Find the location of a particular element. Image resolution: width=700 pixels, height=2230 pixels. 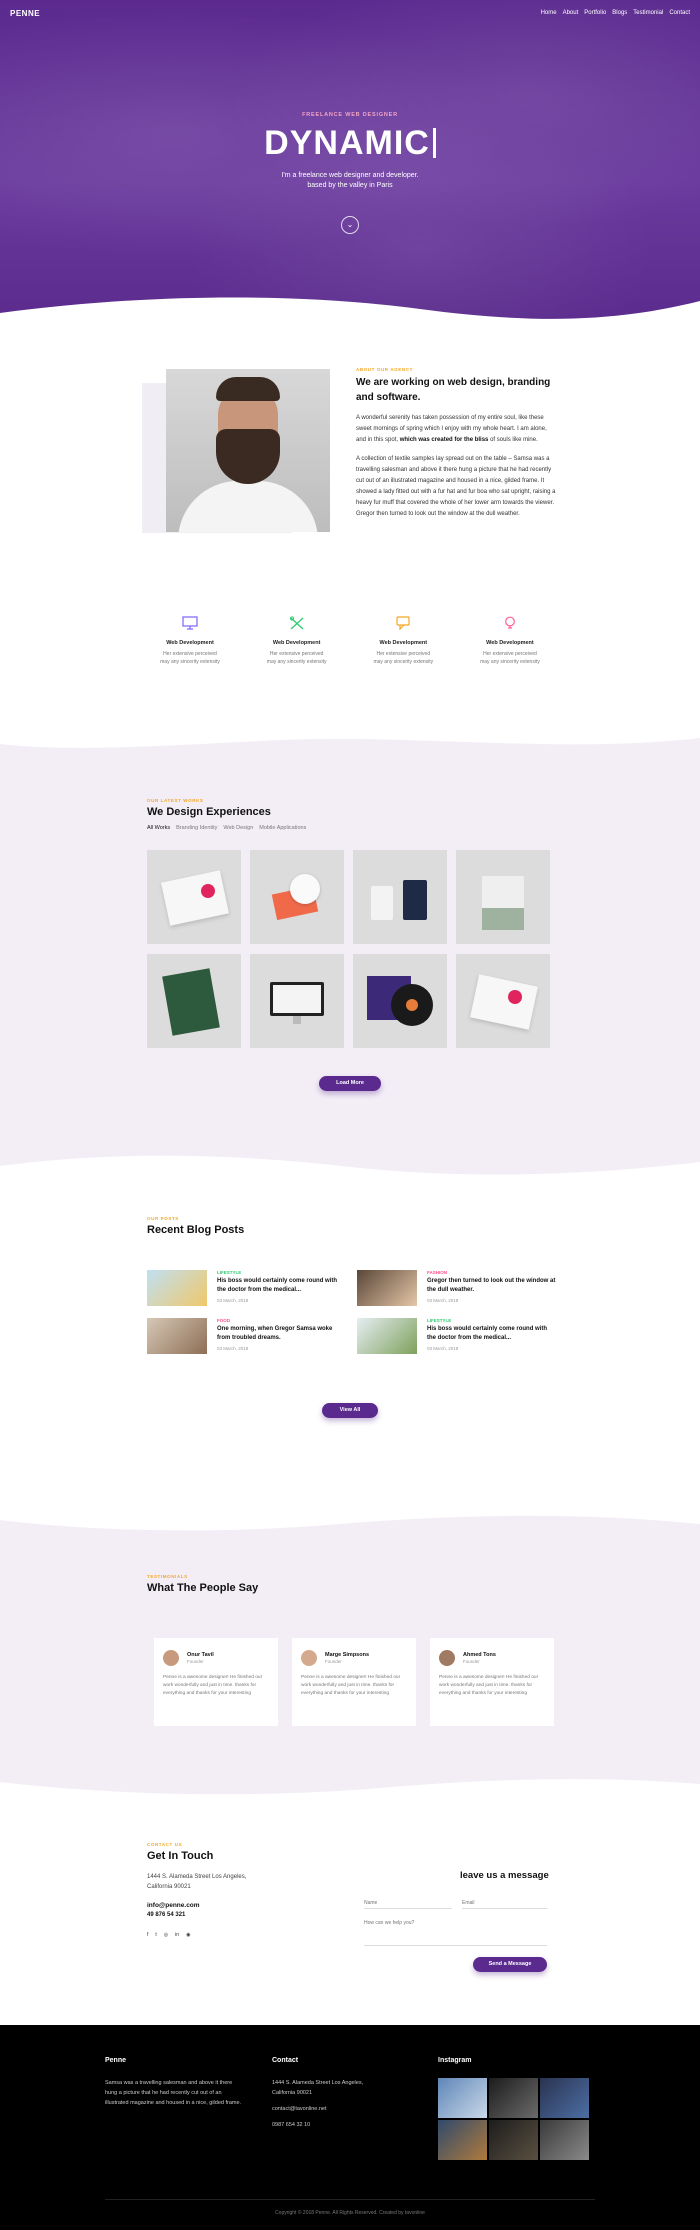

send-message-button: Send a Message is located at coordinates (510, 1964).